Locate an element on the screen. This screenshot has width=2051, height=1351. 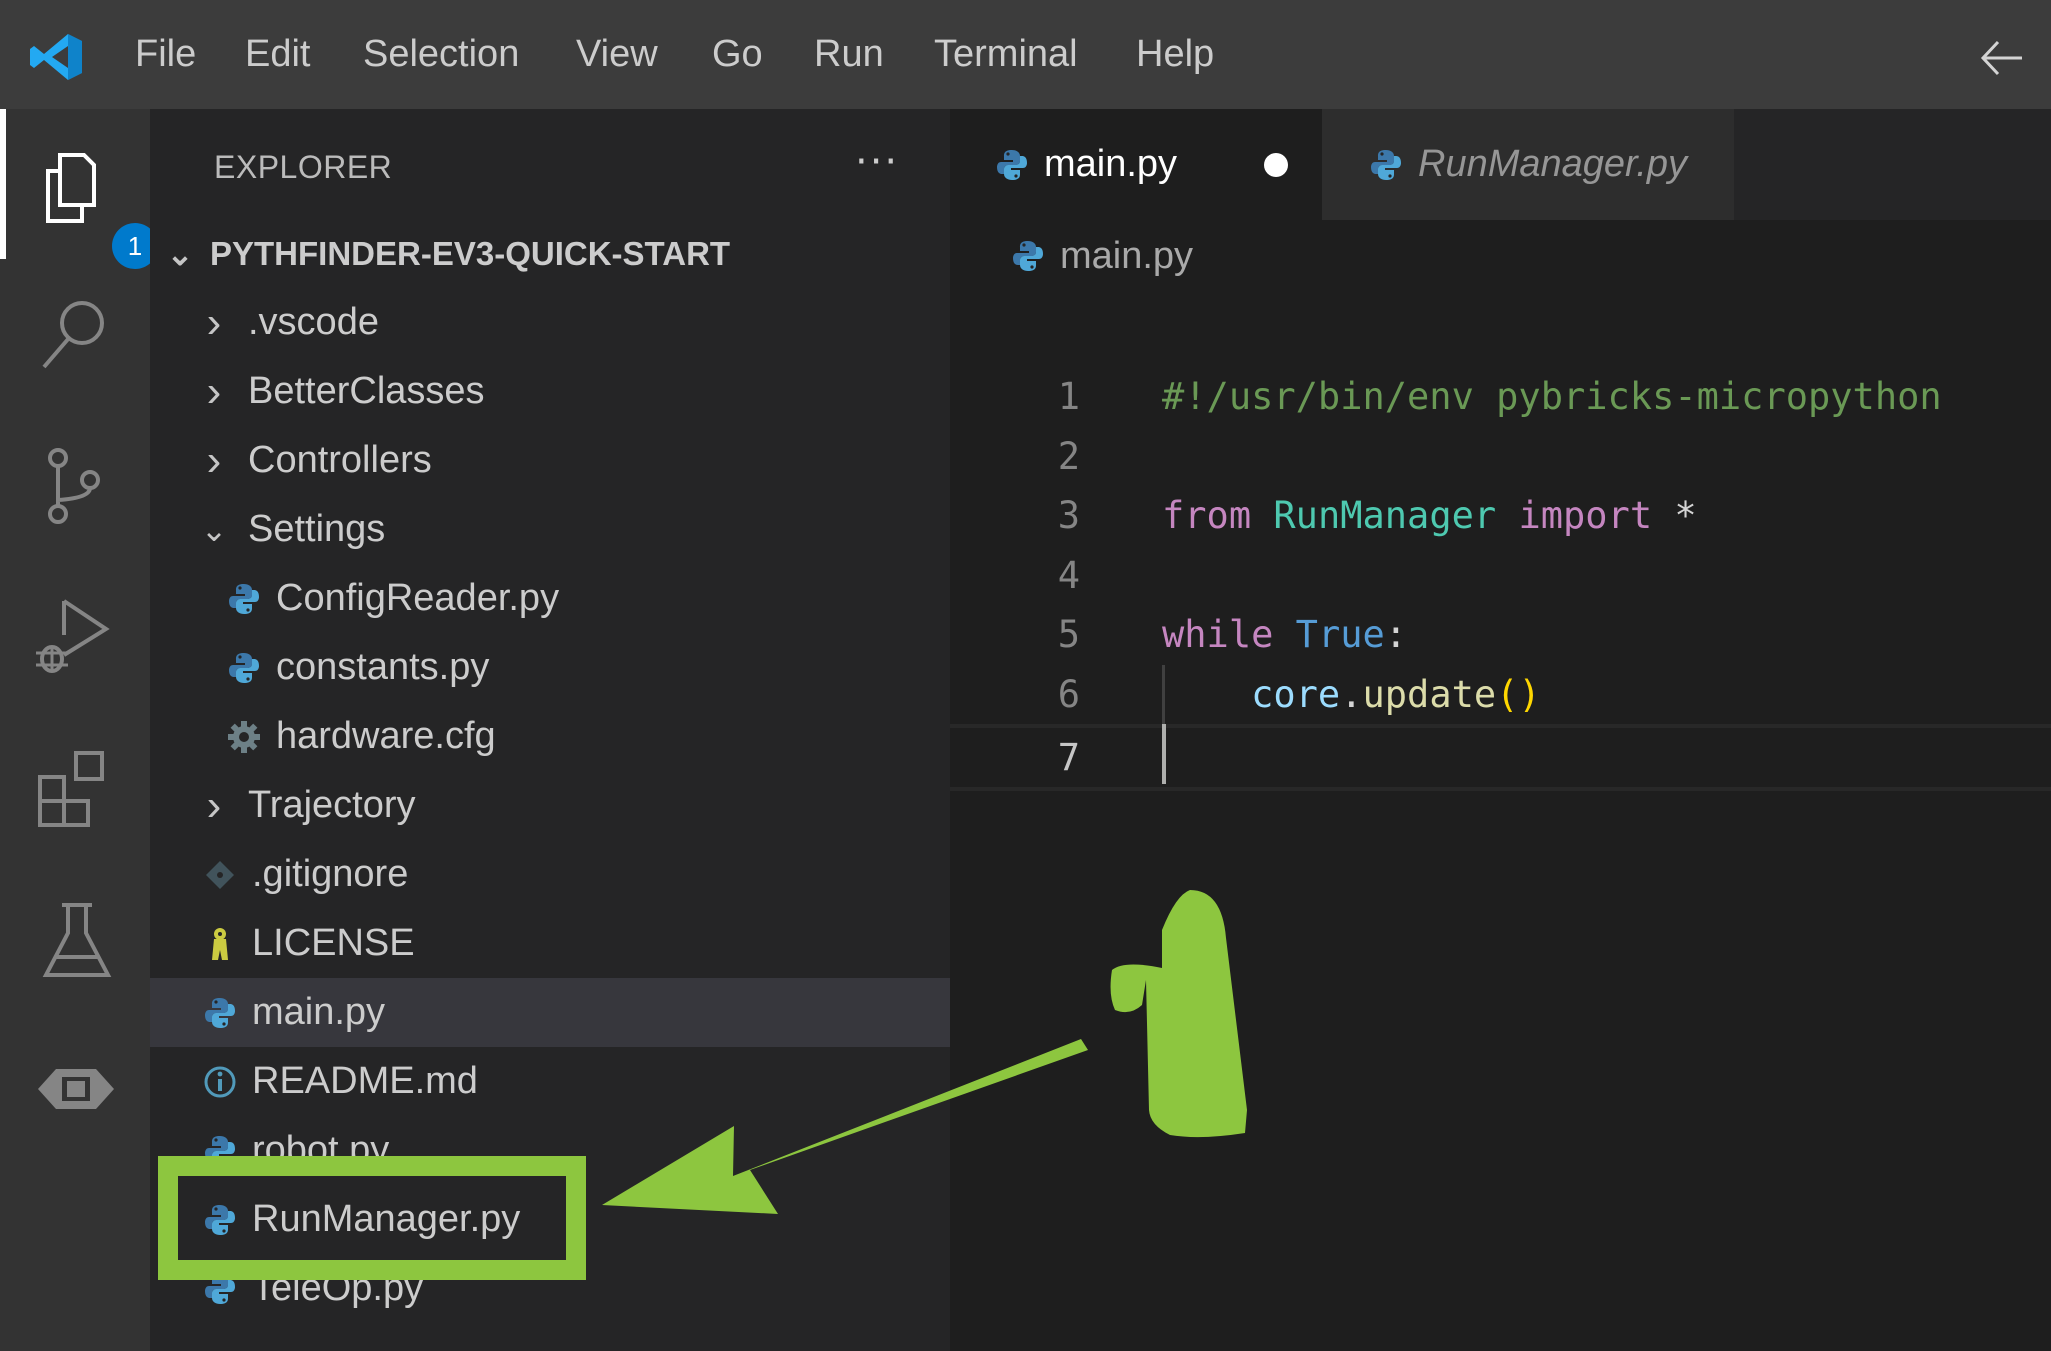
tree-folder: › BetterClasses is located at coordinates (550, 391).